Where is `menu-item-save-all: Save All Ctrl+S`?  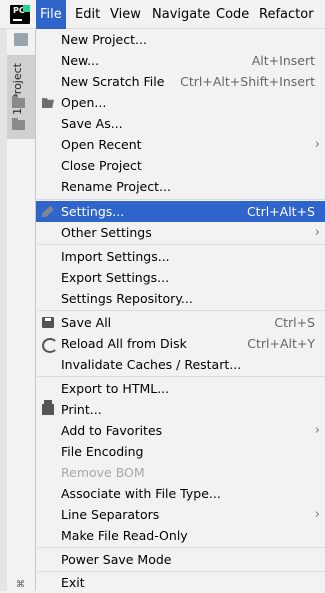 menu-item-save-all: Save All Ctrl+S is located at coordinates (180, 322).